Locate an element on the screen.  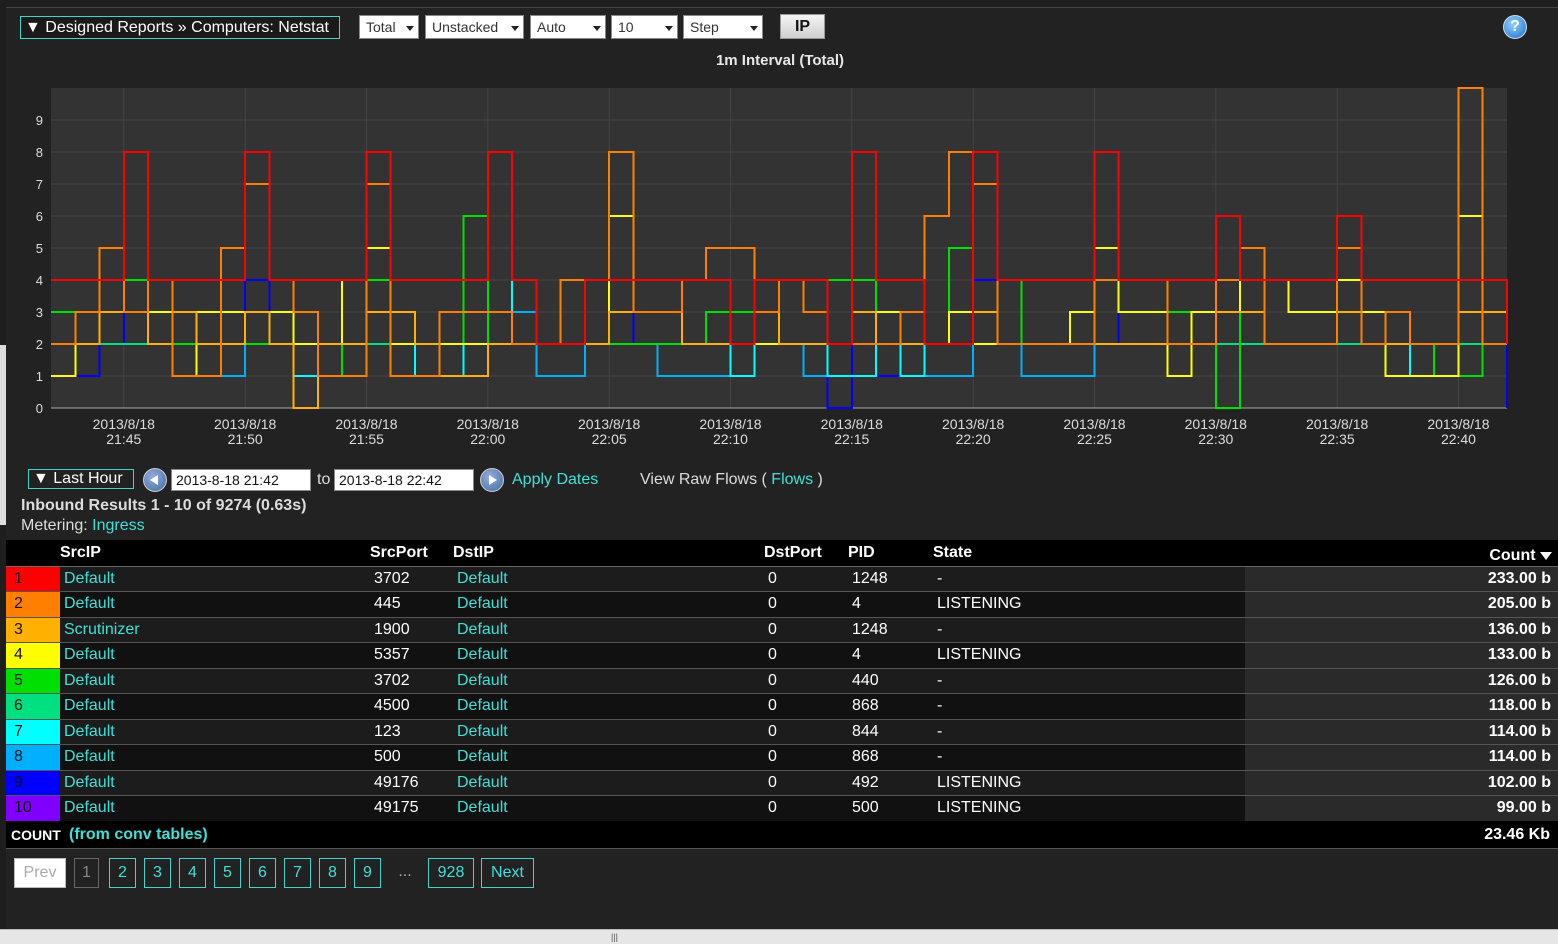
apply-dates-link: Apply Dates is located at coordinates (555, 480).